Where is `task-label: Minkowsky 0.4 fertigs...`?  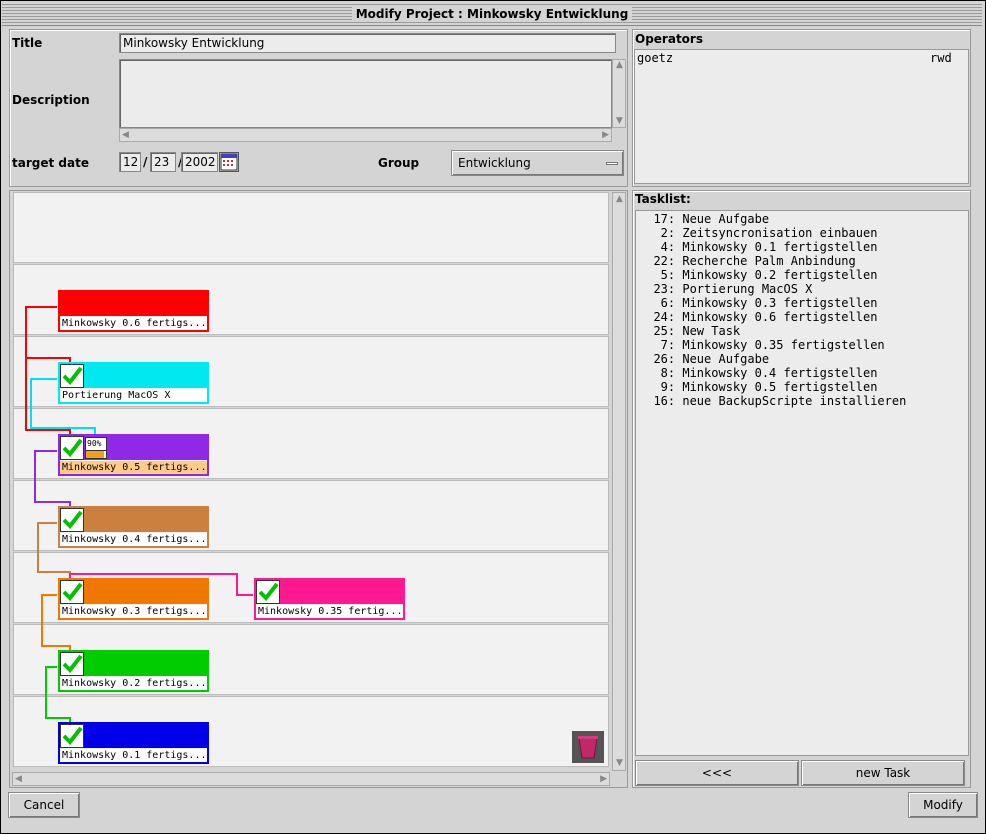 task-label: Minkowsky 0.4 fertigs... is located at coordinates (133, 539).